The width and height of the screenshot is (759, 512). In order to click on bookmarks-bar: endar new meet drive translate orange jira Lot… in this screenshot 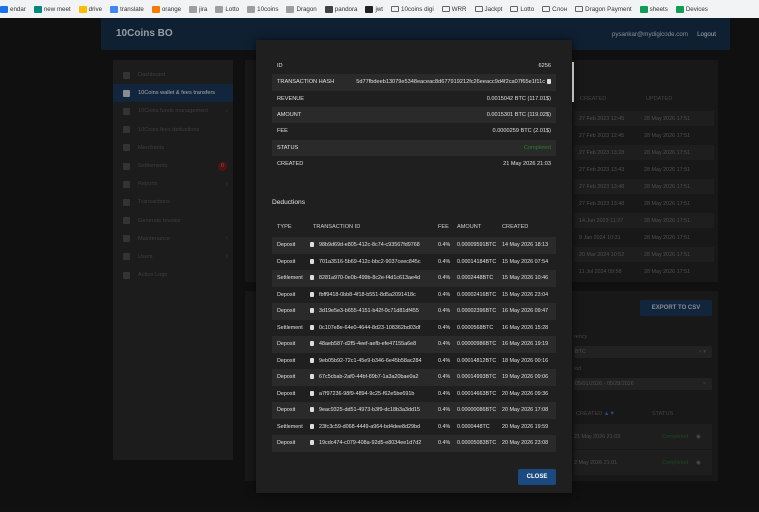, I will do `click(379, 9)`.